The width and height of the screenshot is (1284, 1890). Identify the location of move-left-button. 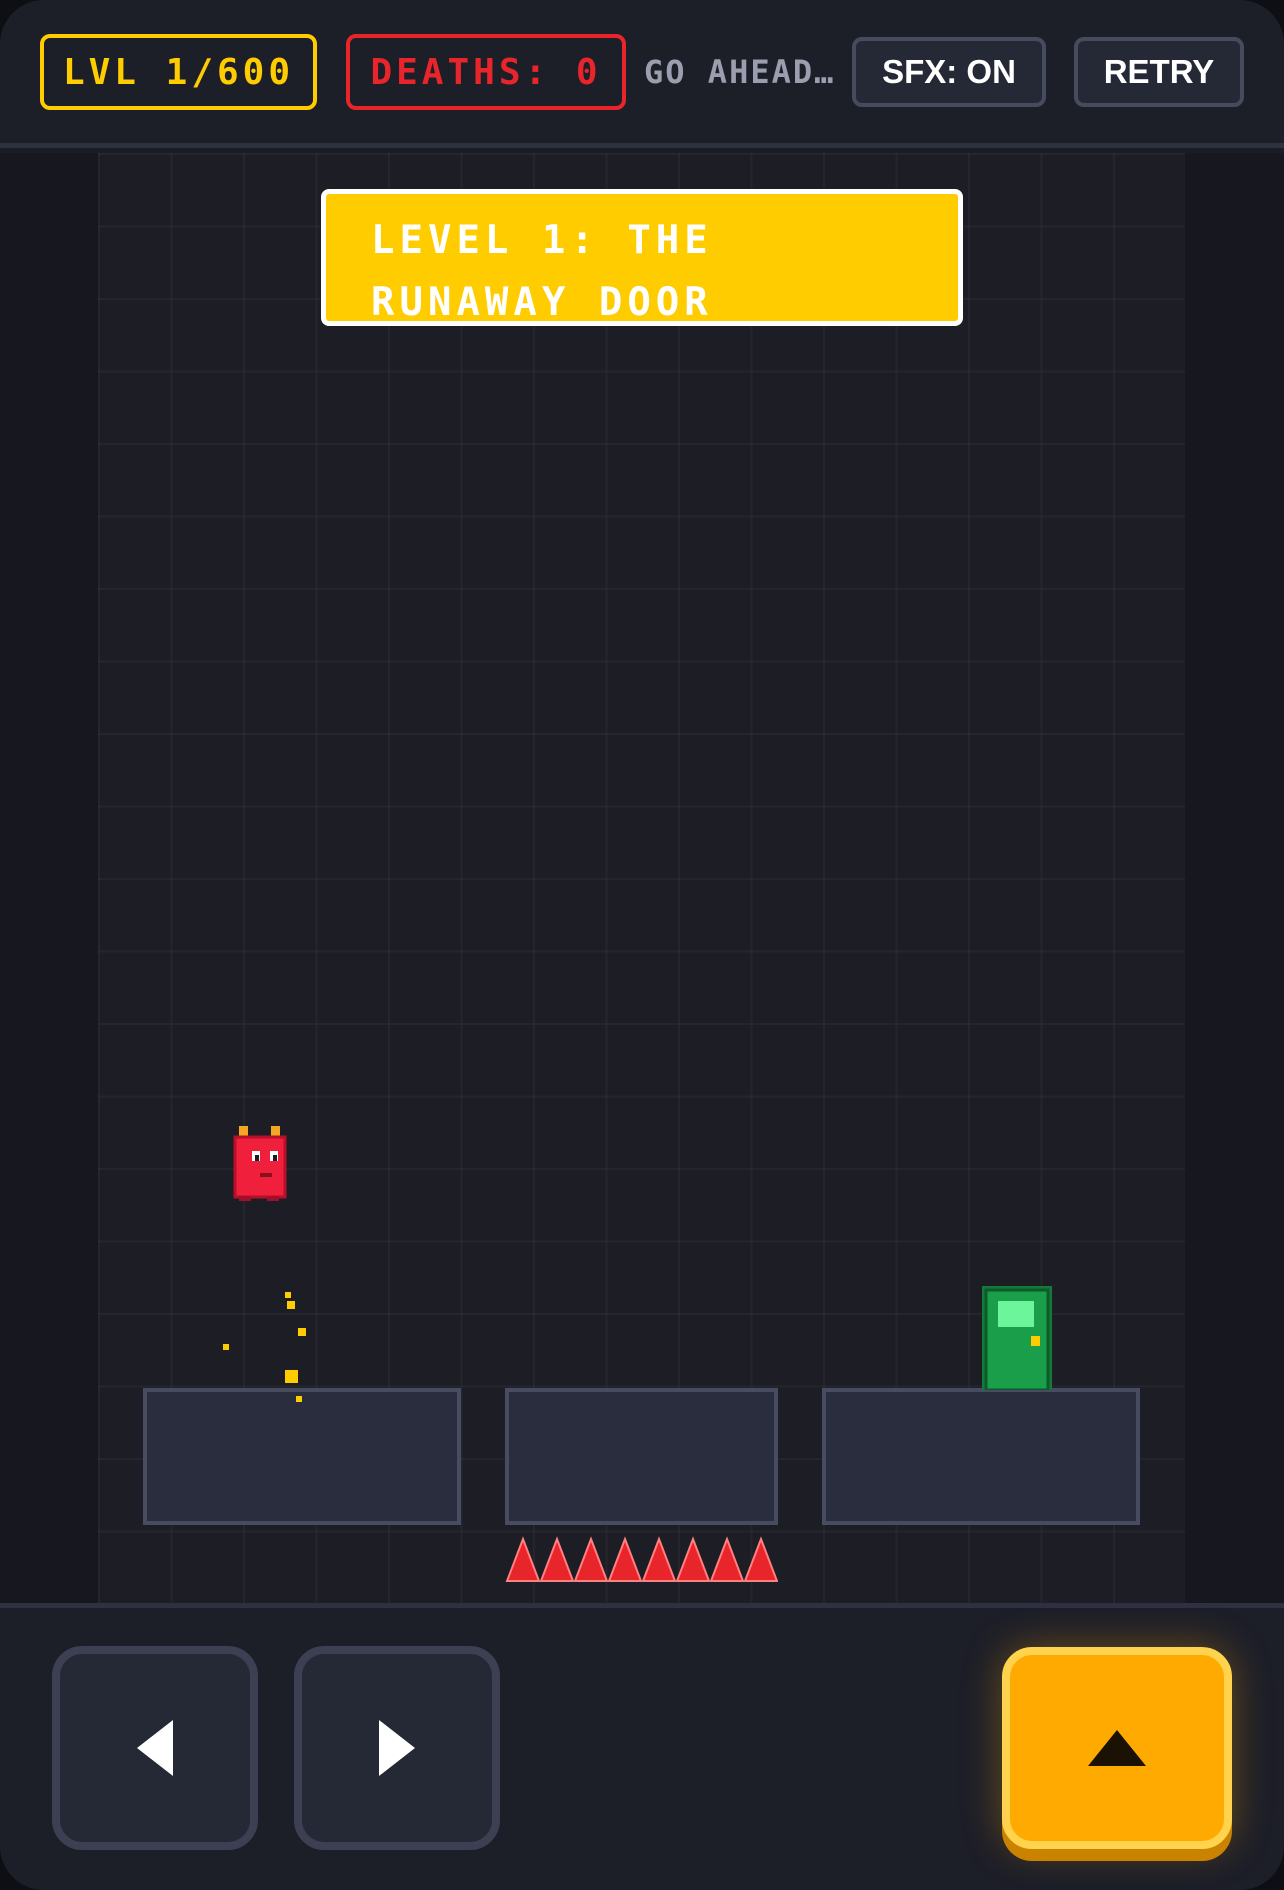
(155, 1748).